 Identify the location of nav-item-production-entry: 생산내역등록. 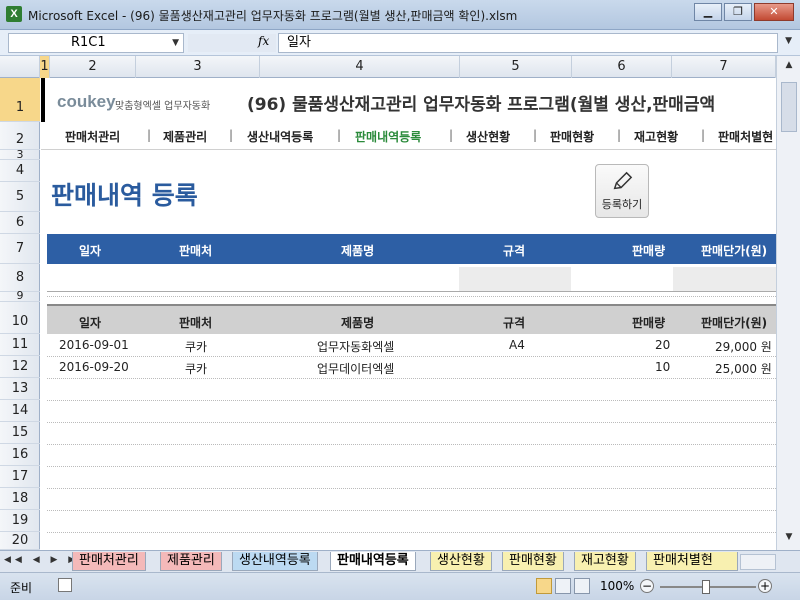
(280, 136).